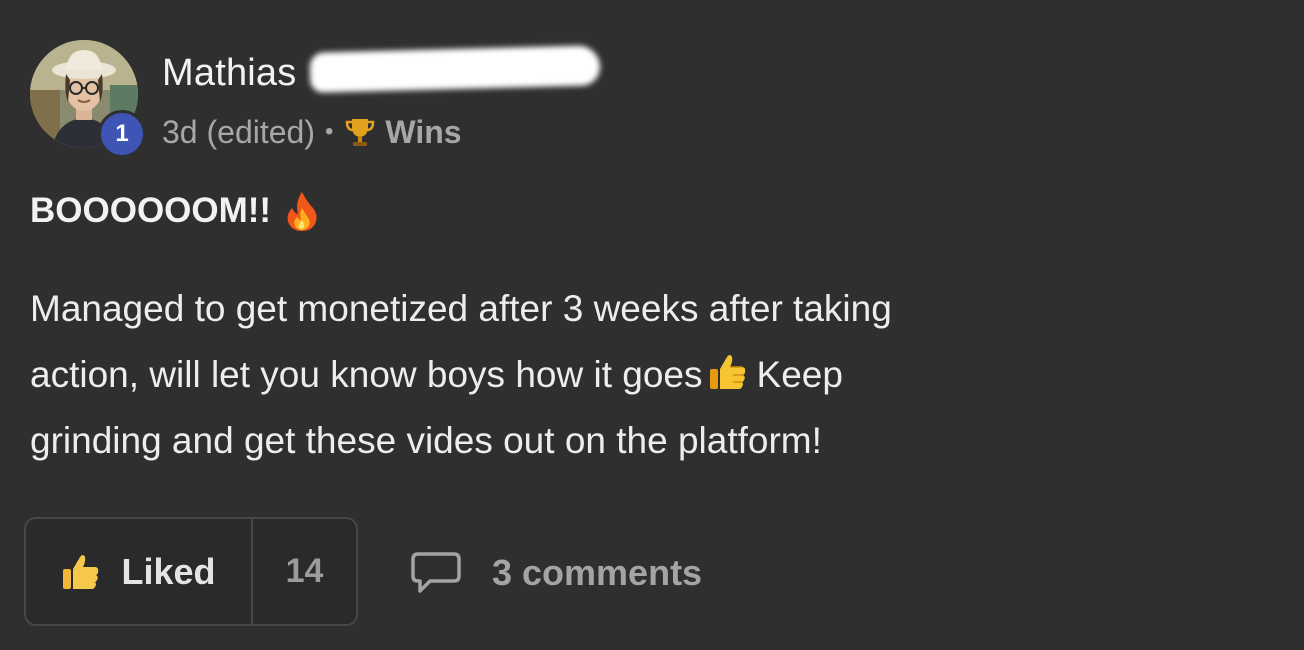 This screenshot has height=650, width=1304. I want to click on comment-bubble-icon, so click(436, 572).